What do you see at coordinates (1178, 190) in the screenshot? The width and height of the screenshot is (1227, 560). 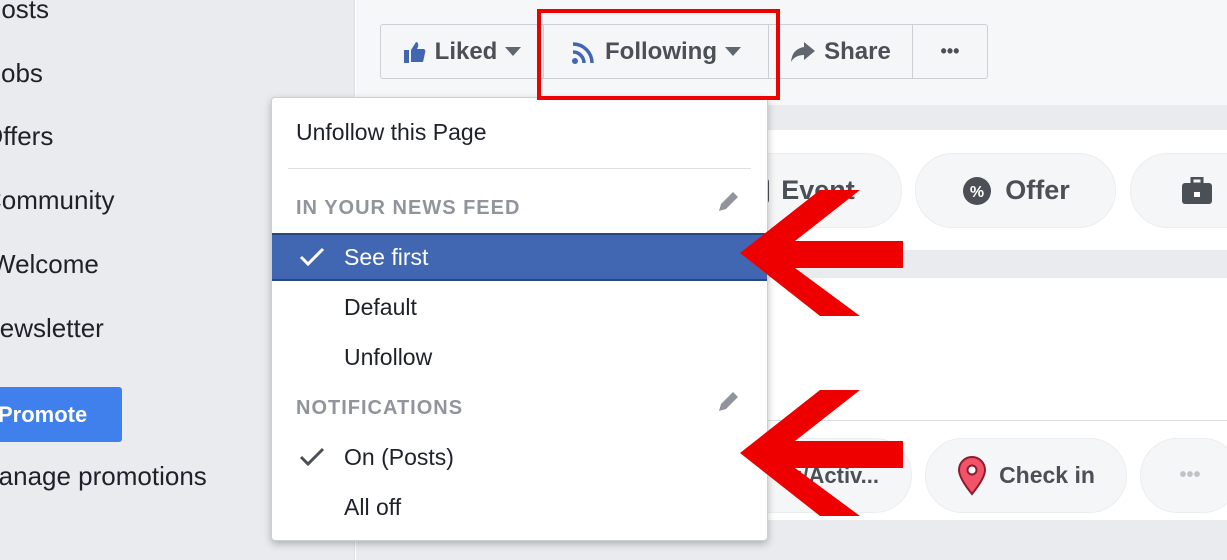 I see `create-job-button` at bounding box center [1178, 190].